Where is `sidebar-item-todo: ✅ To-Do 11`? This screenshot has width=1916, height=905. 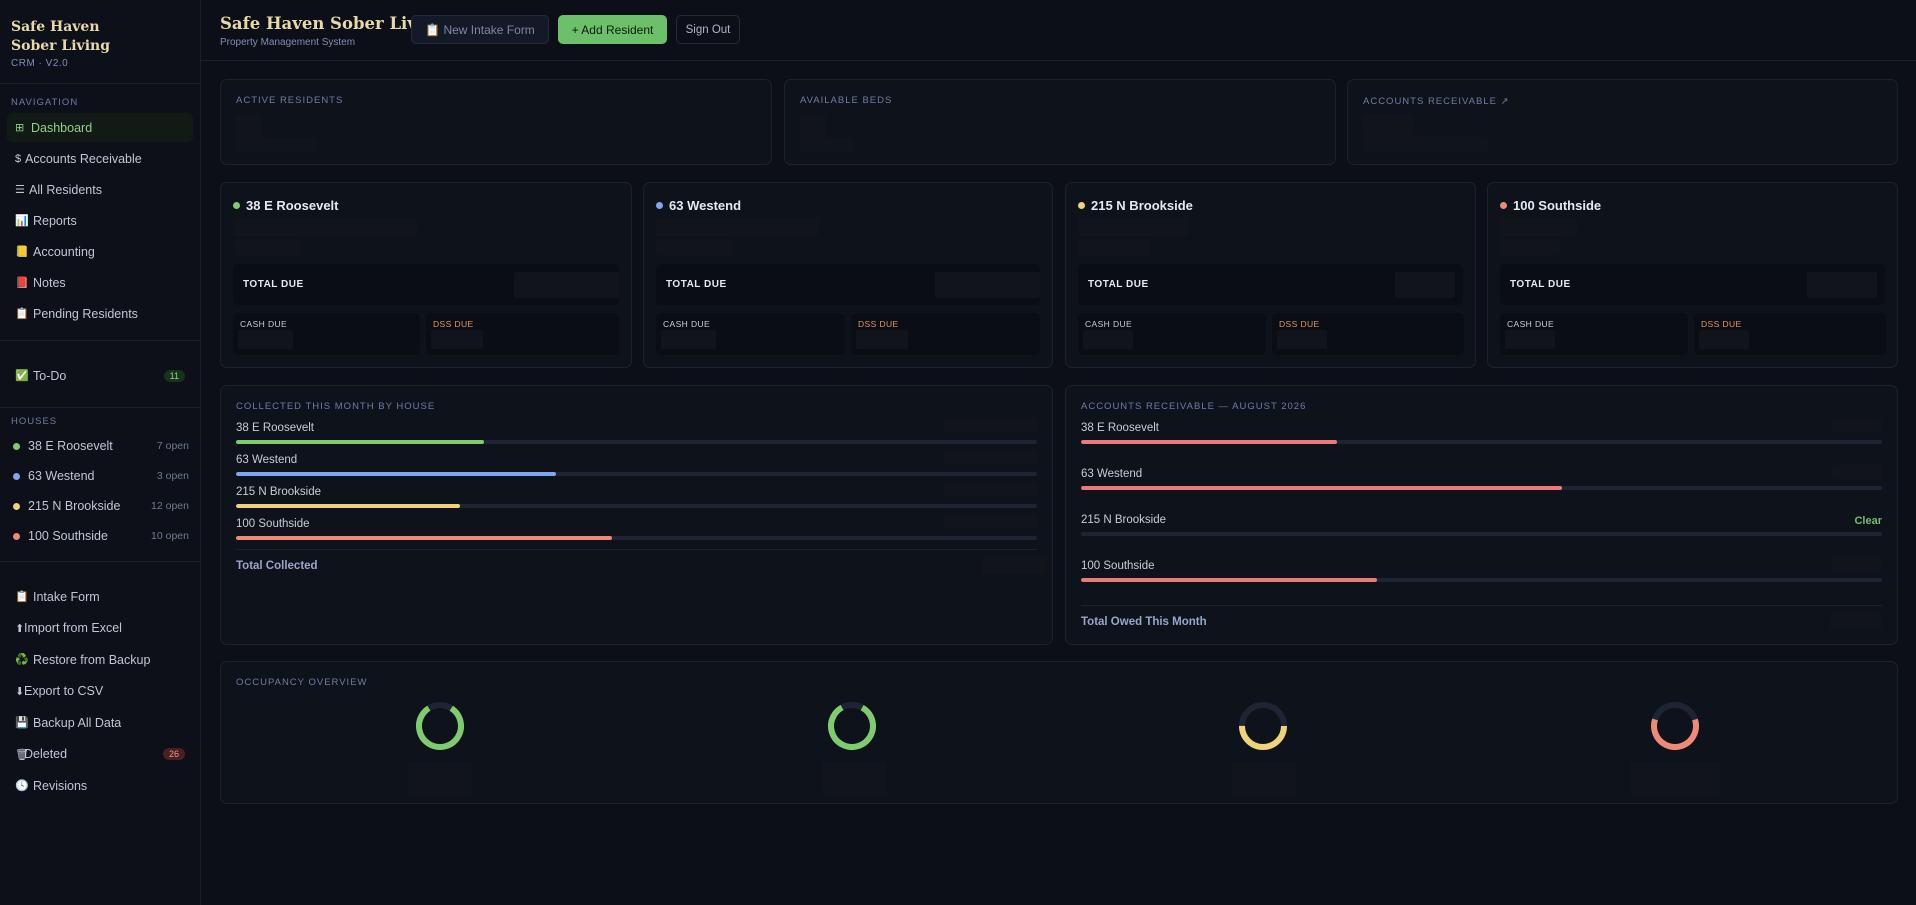 sidebar-item-todo: ✅ To-Do 11 is located at coordinates (100, 375).